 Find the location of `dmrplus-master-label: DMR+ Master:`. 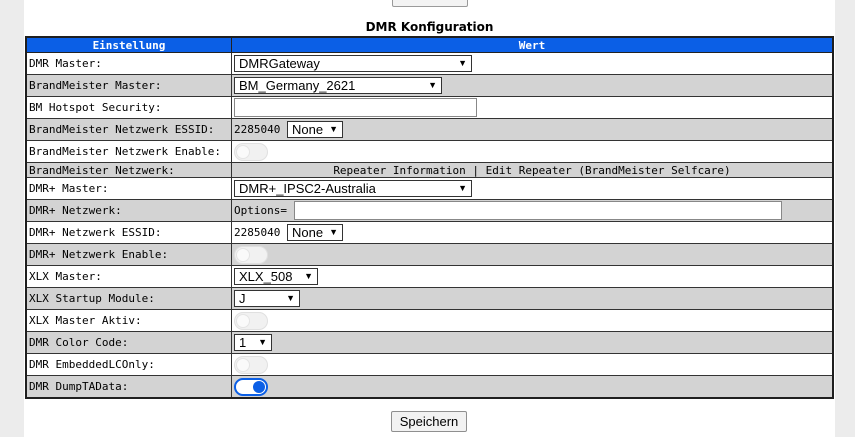

dmrplus-master-label: DMR+ Master: is located at coordinates (128, 188).